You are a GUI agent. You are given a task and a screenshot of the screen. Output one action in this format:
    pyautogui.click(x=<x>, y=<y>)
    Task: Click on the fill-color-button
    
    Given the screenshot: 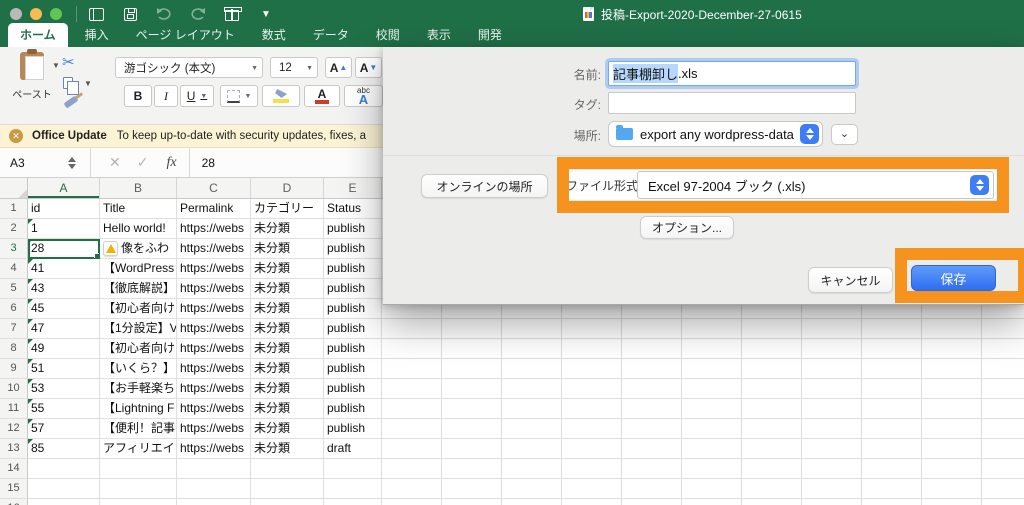 What is the action you would take?
    pyautogui.click(x=281, y=96)
    